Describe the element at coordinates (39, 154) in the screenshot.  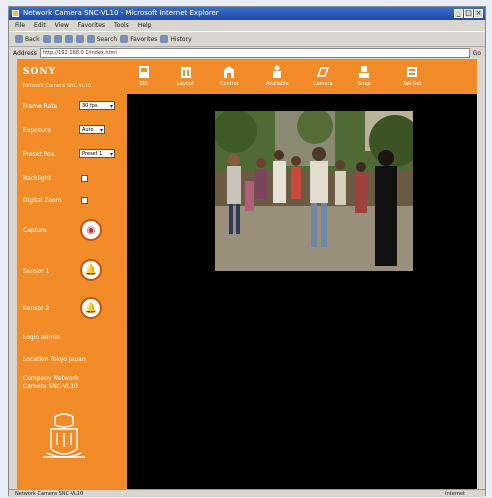
I see `preset-label: Preset Pos.` at that location.